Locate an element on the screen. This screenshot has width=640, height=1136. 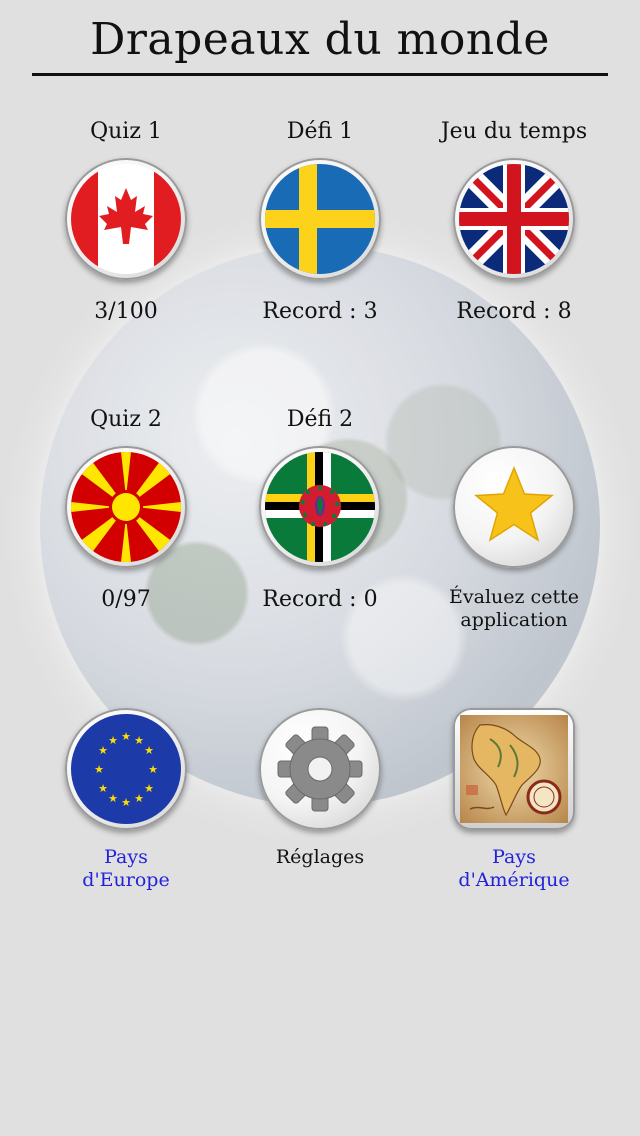
rate-app-button is located at coordinates (514, 507).